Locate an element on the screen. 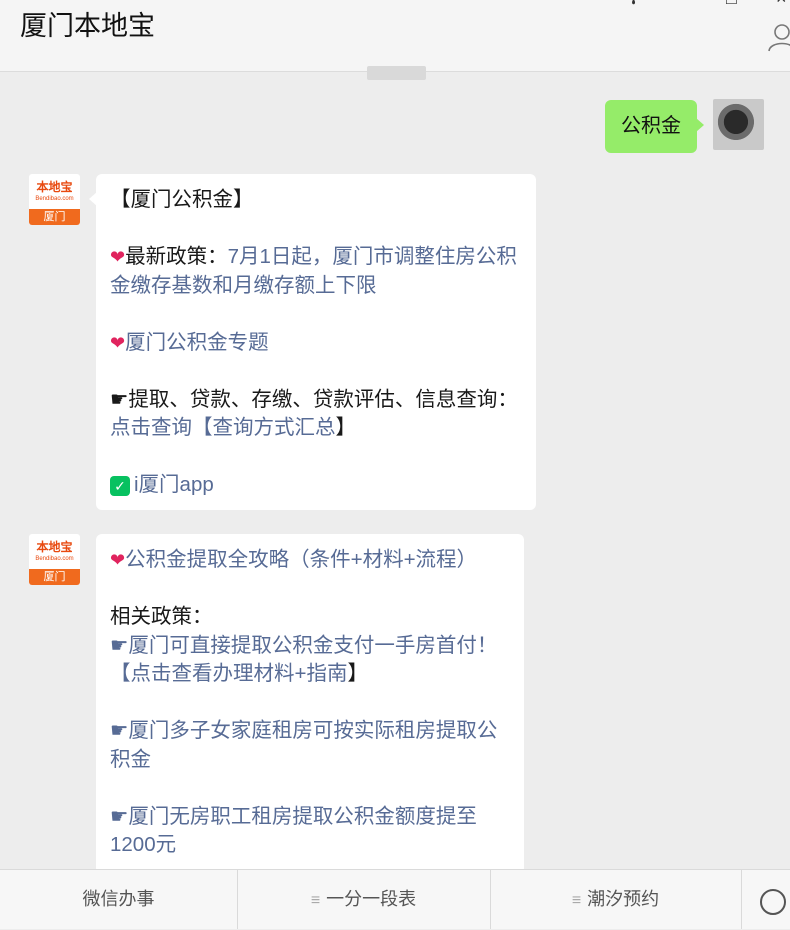  query-link: 点击查询 is located at coordinates (151, 427).